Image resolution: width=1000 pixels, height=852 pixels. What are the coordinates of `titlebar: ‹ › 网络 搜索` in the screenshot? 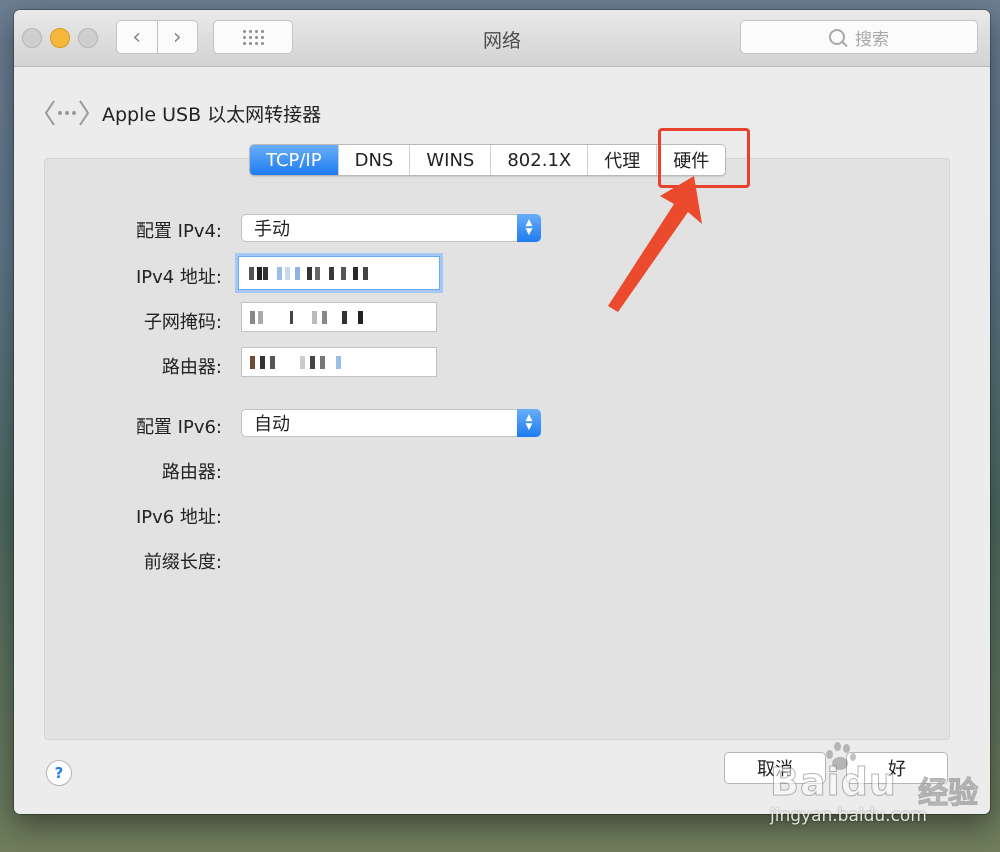 It's located at (502, 38).